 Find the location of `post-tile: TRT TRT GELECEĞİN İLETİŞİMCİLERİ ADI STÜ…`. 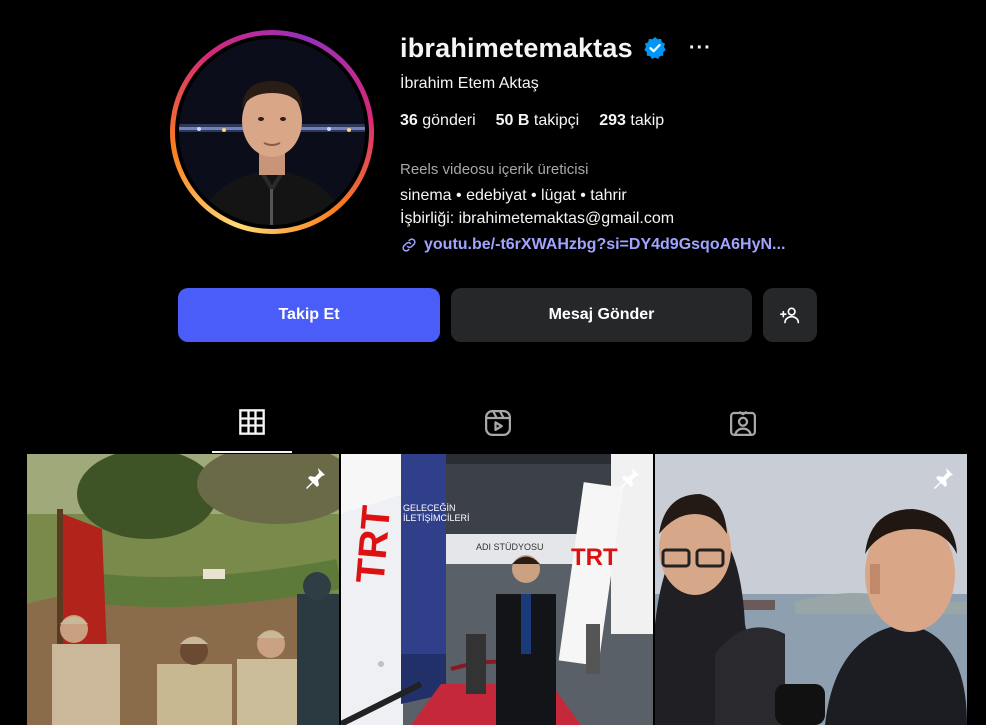

post-tile: TRT TRT GELECEĞİN İLETİŞİMCİLERİ ADI STÜ… is located at coordinates (497, 589).